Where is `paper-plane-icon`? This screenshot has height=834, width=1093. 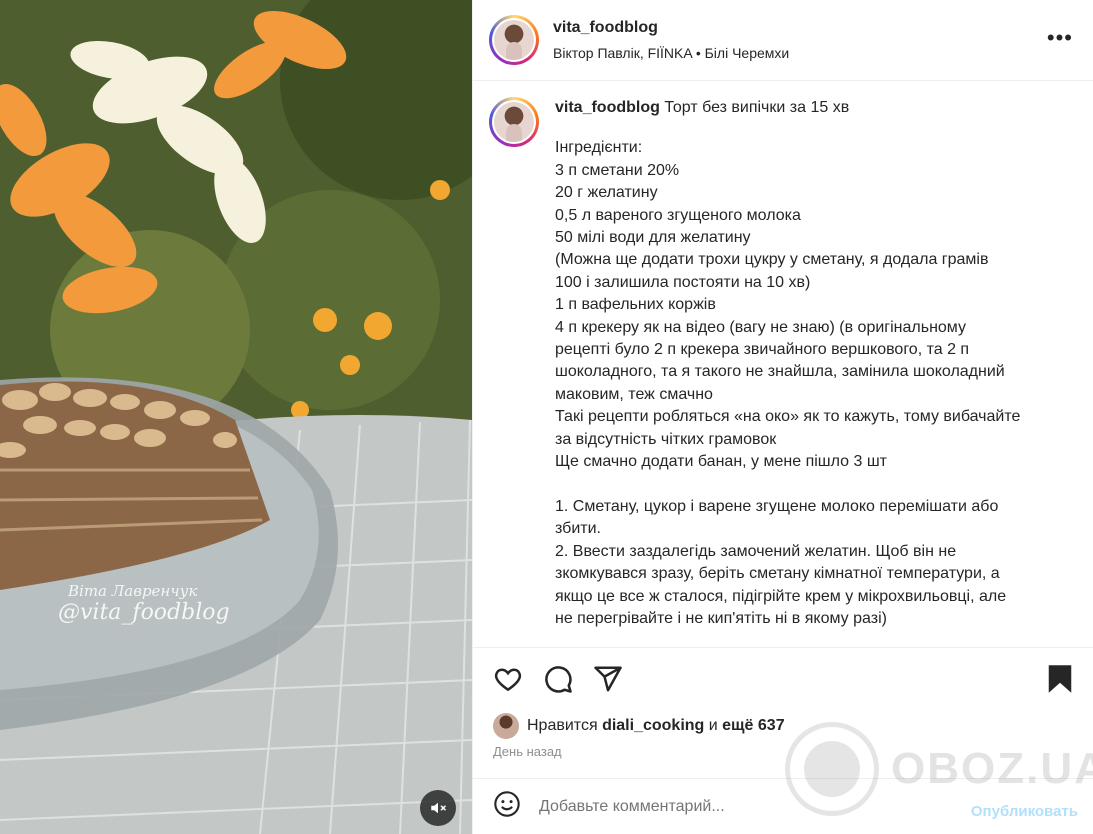
paper-plane-icon is located at coordinates (608, 679).